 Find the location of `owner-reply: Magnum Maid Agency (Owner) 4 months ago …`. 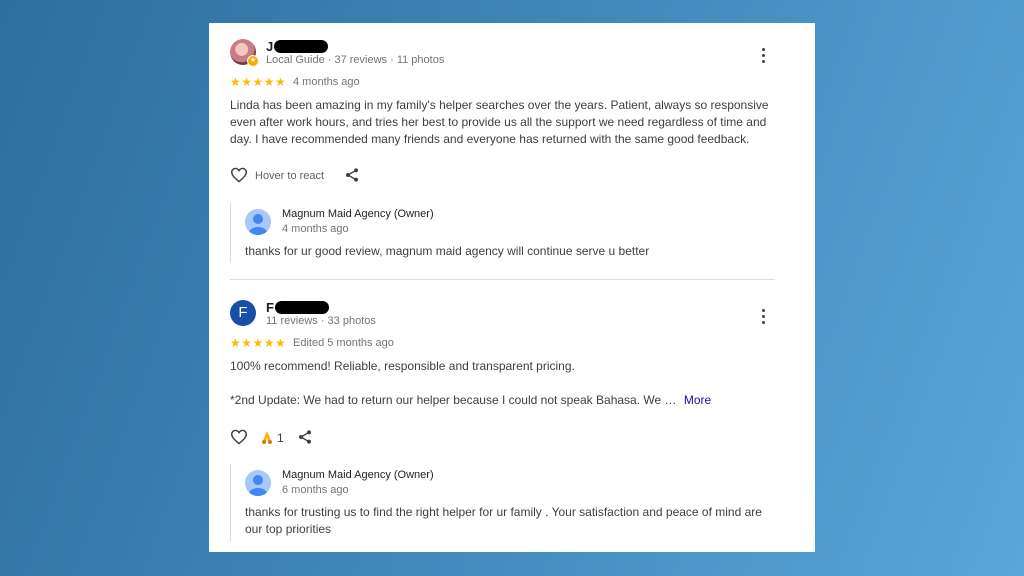

owner-reply: Magnum Maid Agency (Owner) 4 months ago … is located at coordinates (503, 233).